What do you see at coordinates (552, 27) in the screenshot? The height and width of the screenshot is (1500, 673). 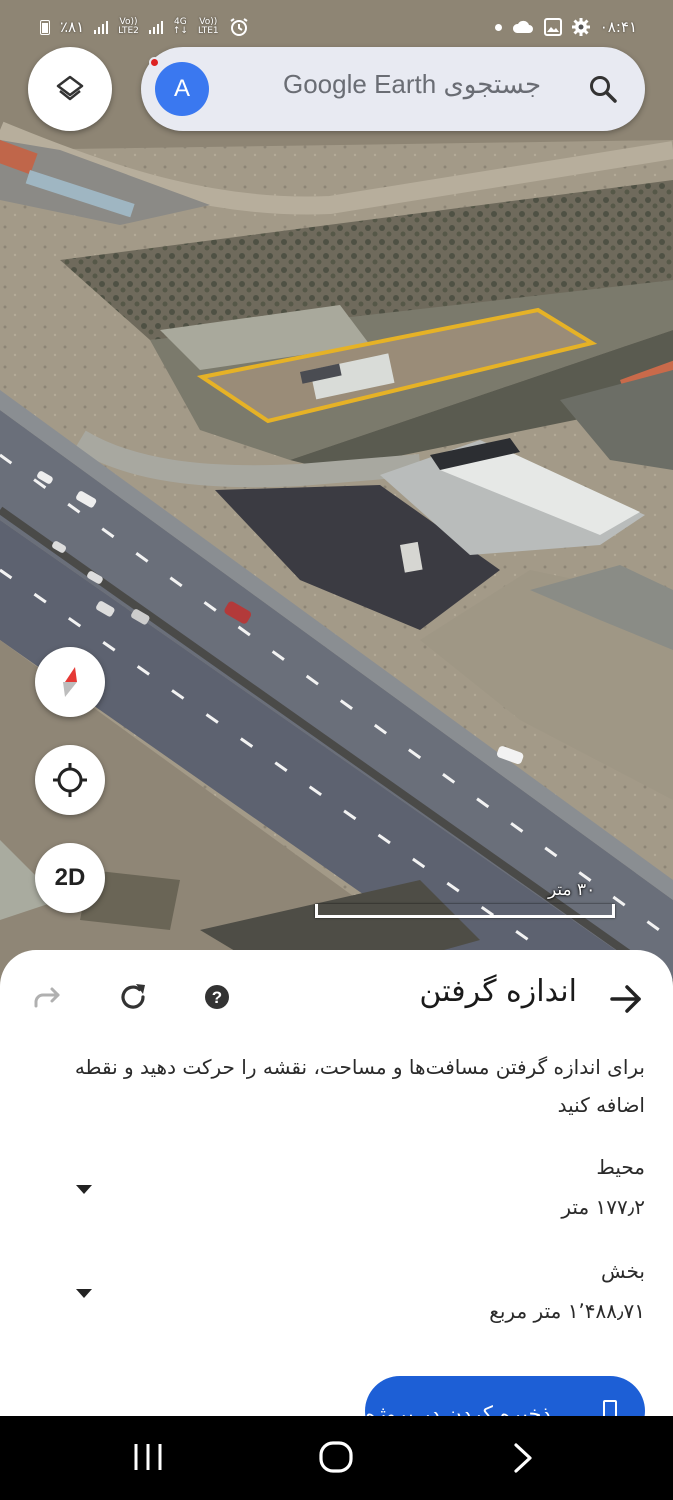 I see `gallery-icon` at bounding box center [552, 27].